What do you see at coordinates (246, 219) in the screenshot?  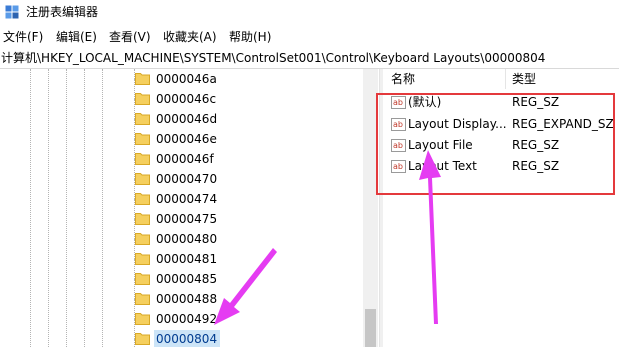 I see `tree-item: 00000475` at bounding box center [246, 219].